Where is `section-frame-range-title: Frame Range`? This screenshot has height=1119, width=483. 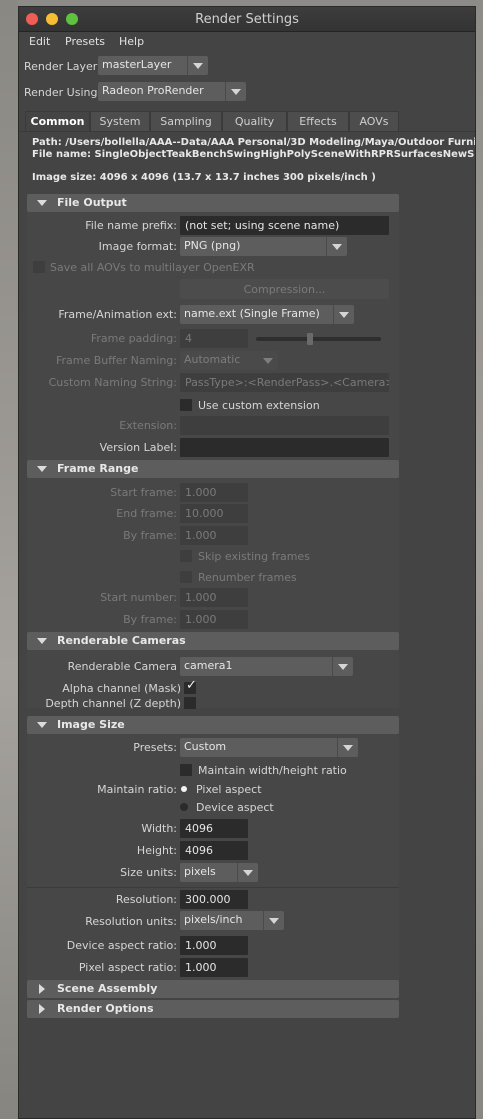 section-frame-range-title: Frame Range is located at coordinates (98, 468).